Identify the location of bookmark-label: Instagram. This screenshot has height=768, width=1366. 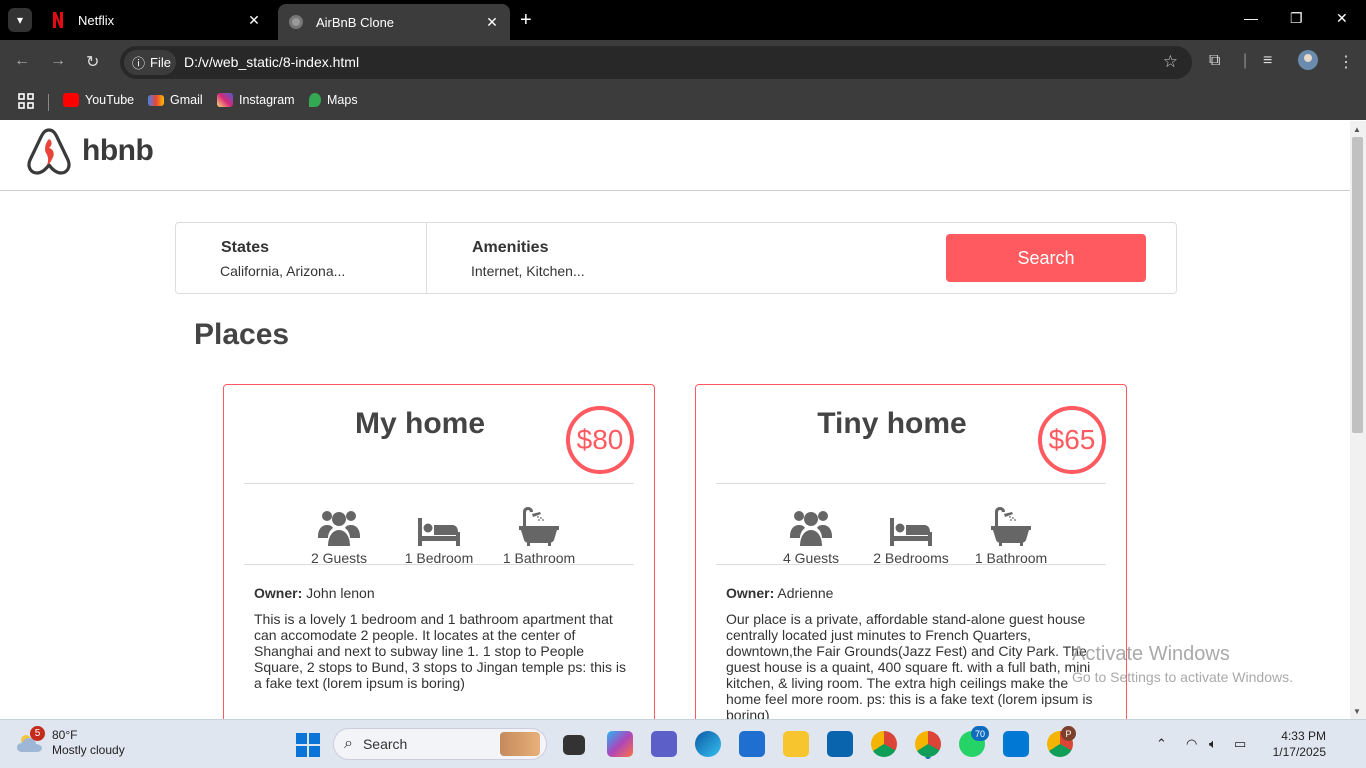
(267, 100).